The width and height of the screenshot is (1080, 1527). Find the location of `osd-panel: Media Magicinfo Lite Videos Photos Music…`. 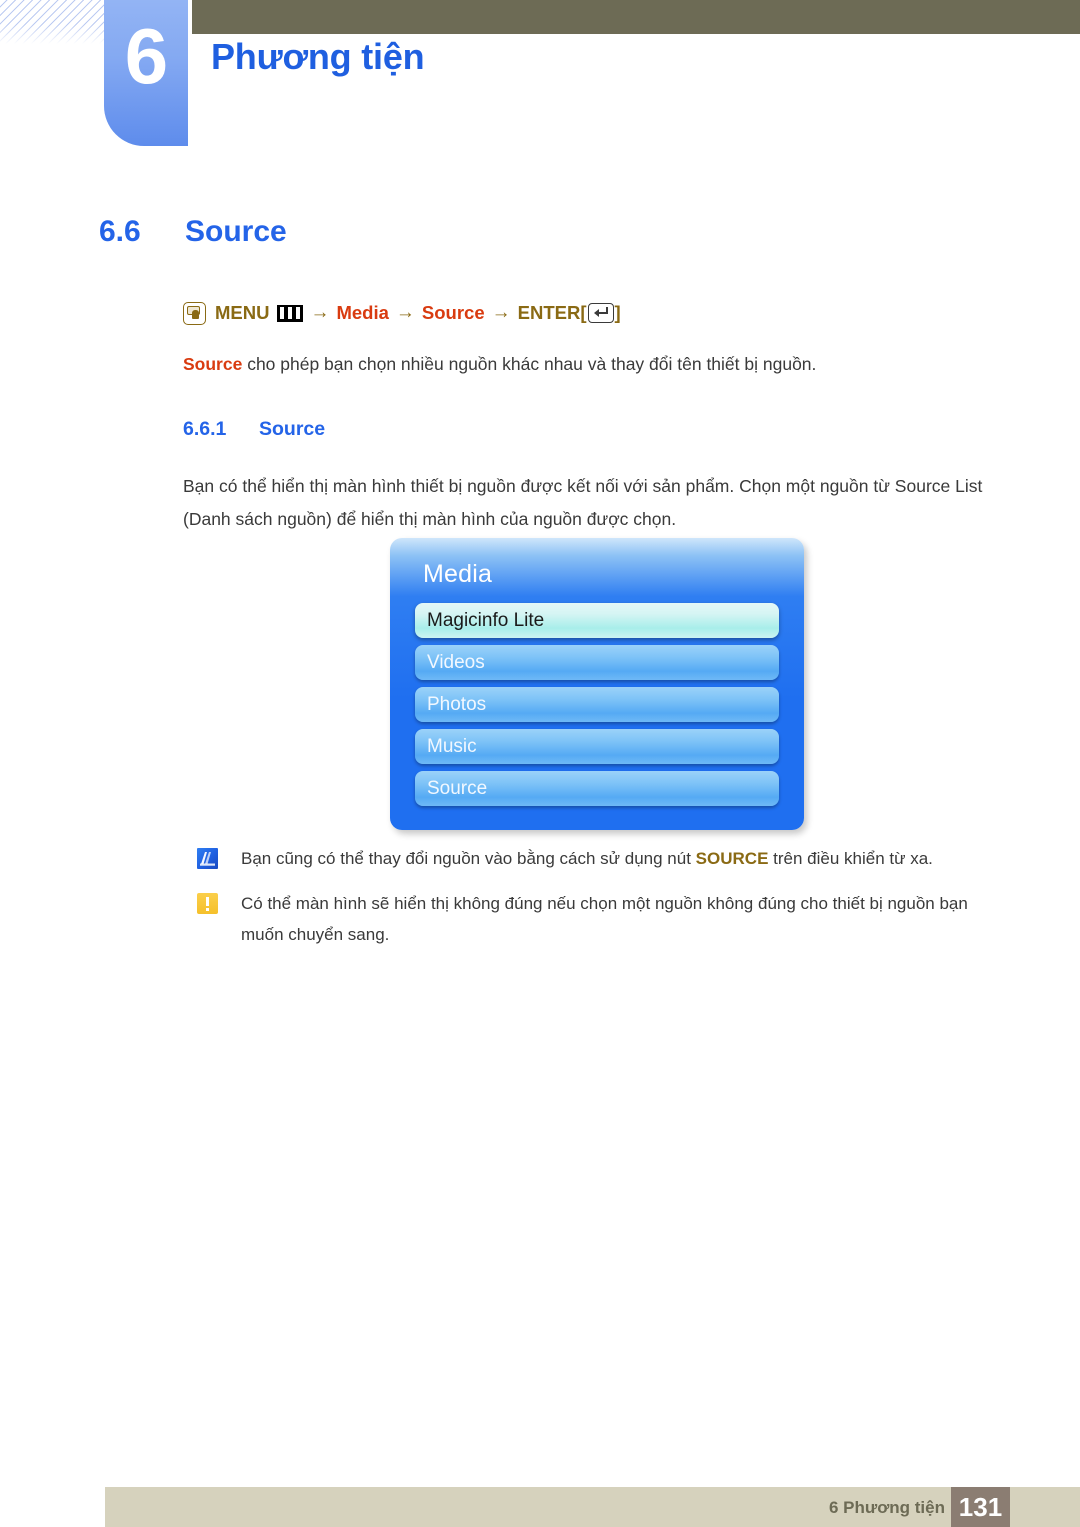

osd-panel: Media Magicinfo Lite Videos Photos Music… is located at coordinates (597, 684).